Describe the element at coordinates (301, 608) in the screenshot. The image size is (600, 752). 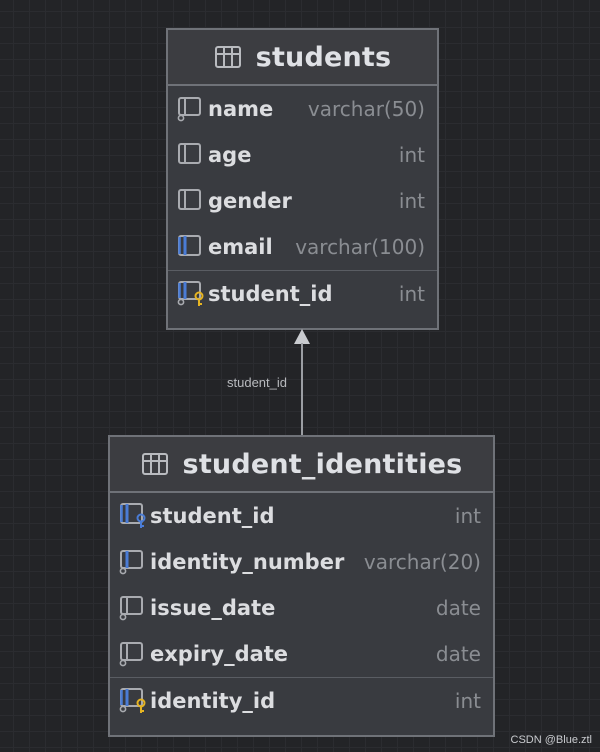
I see `column-row: issue_date date` at that location.